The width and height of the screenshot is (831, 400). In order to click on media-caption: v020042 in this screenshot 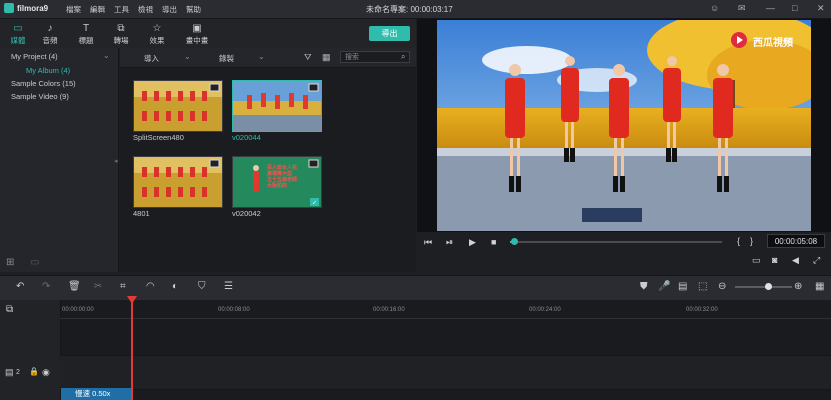, I will do `click(246, 213)`.